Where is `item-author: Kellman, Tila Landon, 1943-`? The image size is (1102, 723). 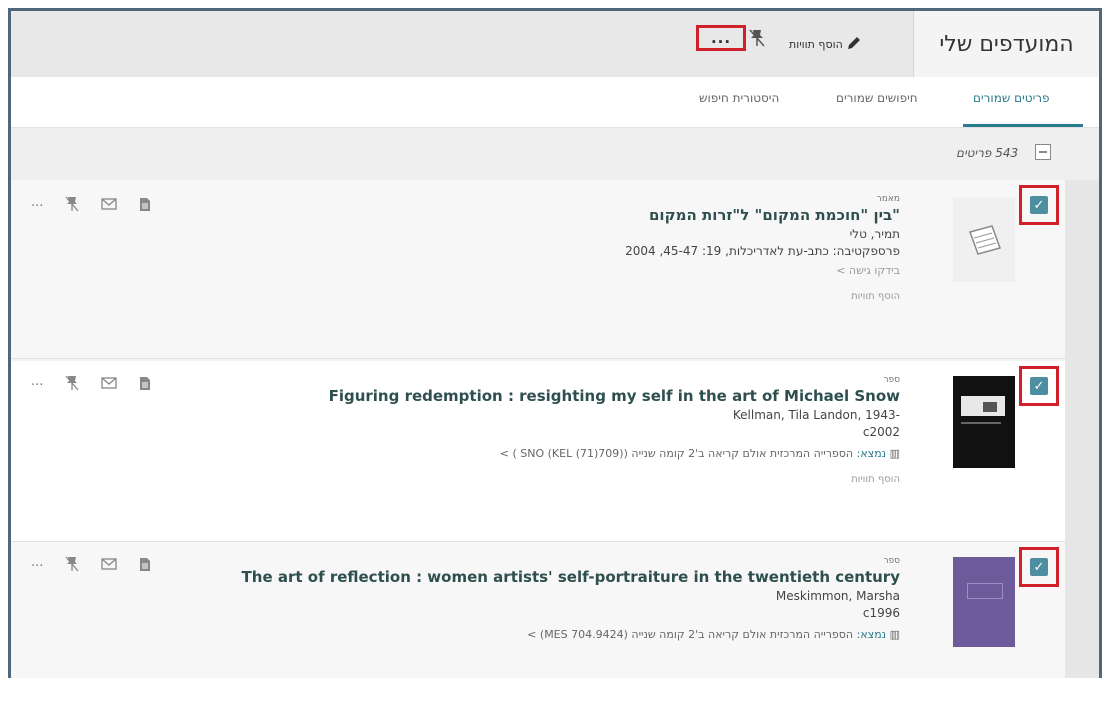
item-author: Kellman, Tila Landon, 1943- is located at coordinates (816, 415).